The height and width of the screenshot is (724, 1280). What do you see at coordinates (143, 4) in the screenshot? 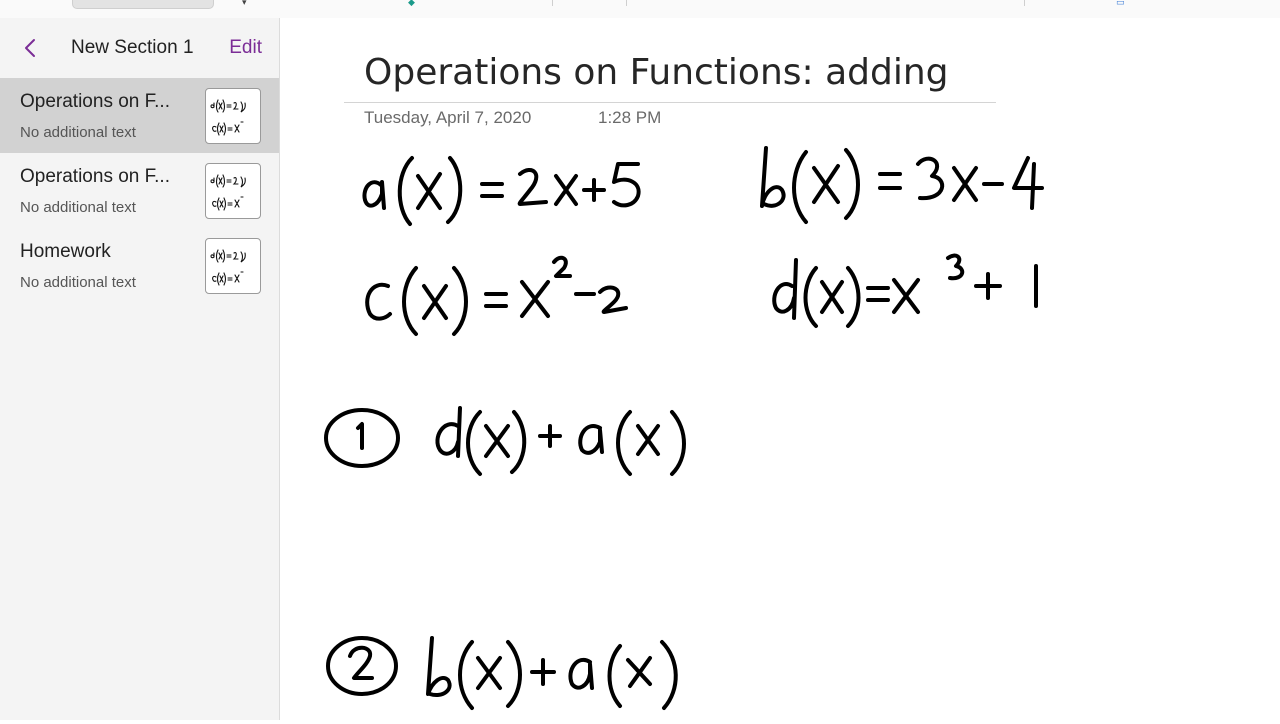
I see `toolbar-tab` at bounding box center [143, 4].